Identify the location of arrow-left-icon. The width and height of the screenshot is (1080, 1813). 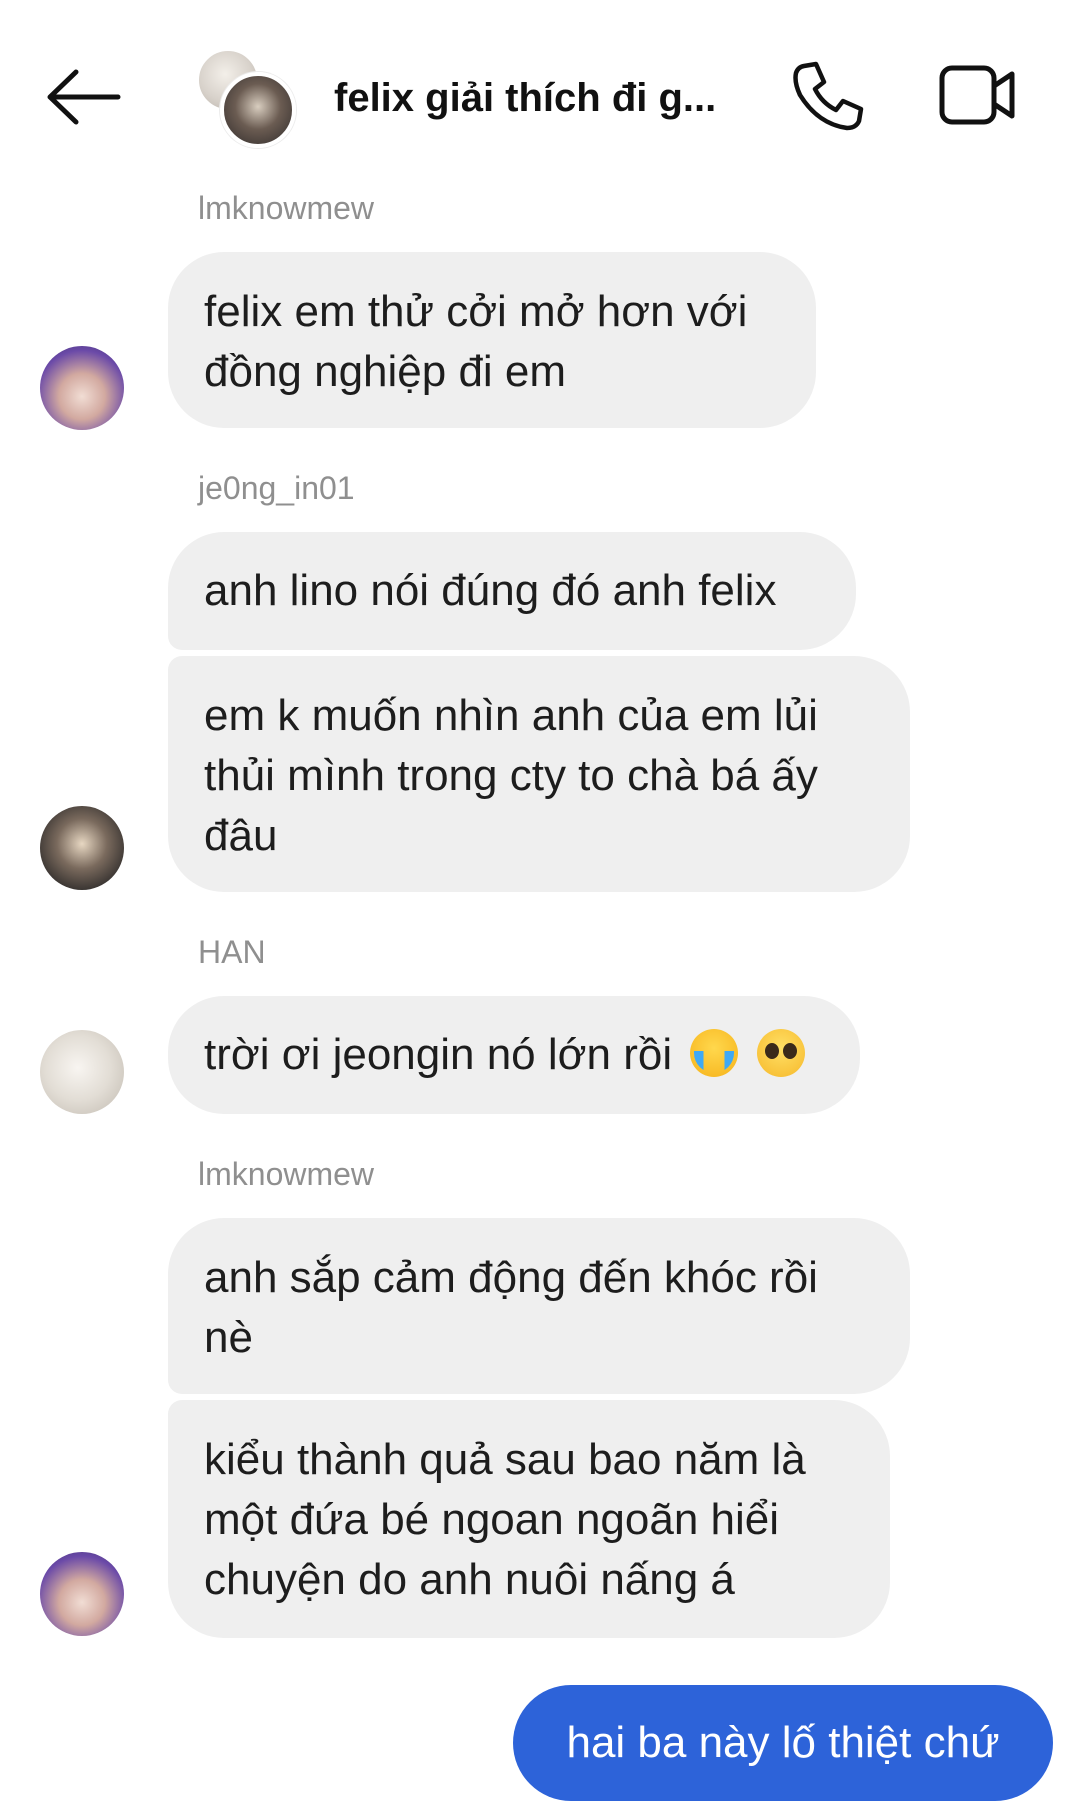
(84, 97).